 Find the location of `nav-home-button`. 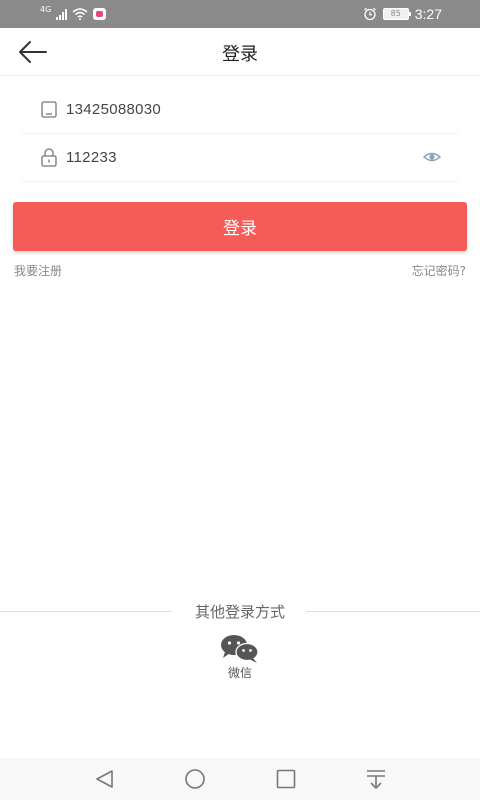

nav-home-button is located at coordinates (195, 779).